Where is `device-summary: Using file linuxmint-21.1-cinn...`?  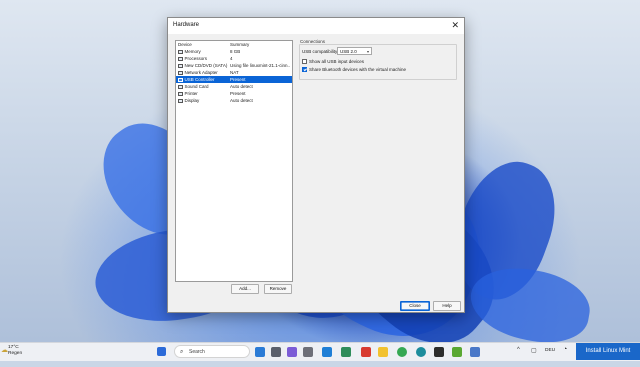
device-summary: Using file linuxmint-21.1-cinn... is located at coordinates (260, 65).